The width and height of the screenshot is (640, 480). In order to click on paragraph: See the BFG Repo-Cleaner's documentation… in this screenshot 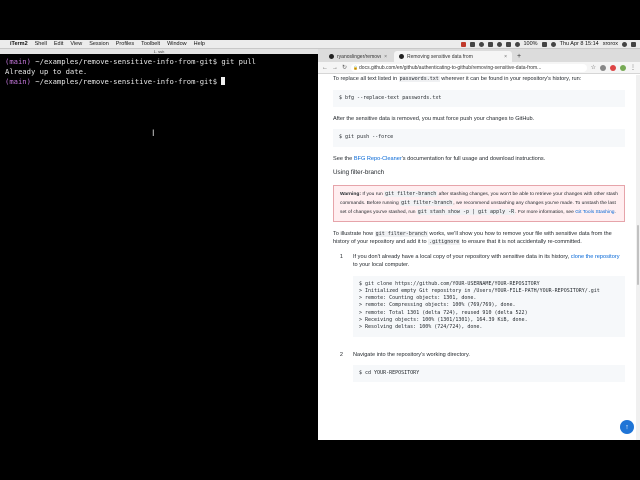, I will do `click(479, 159)`.